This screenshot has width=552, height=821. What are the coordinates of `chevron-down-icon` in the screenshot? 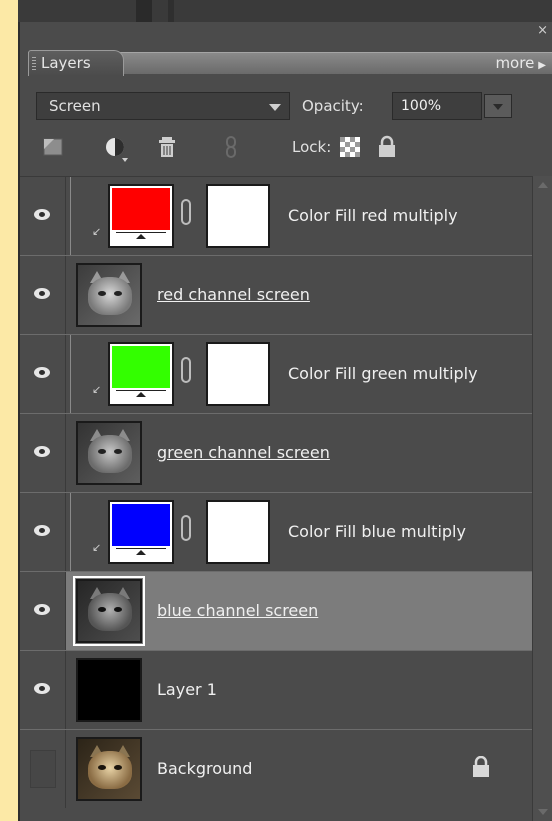 It's located at (498, 107).